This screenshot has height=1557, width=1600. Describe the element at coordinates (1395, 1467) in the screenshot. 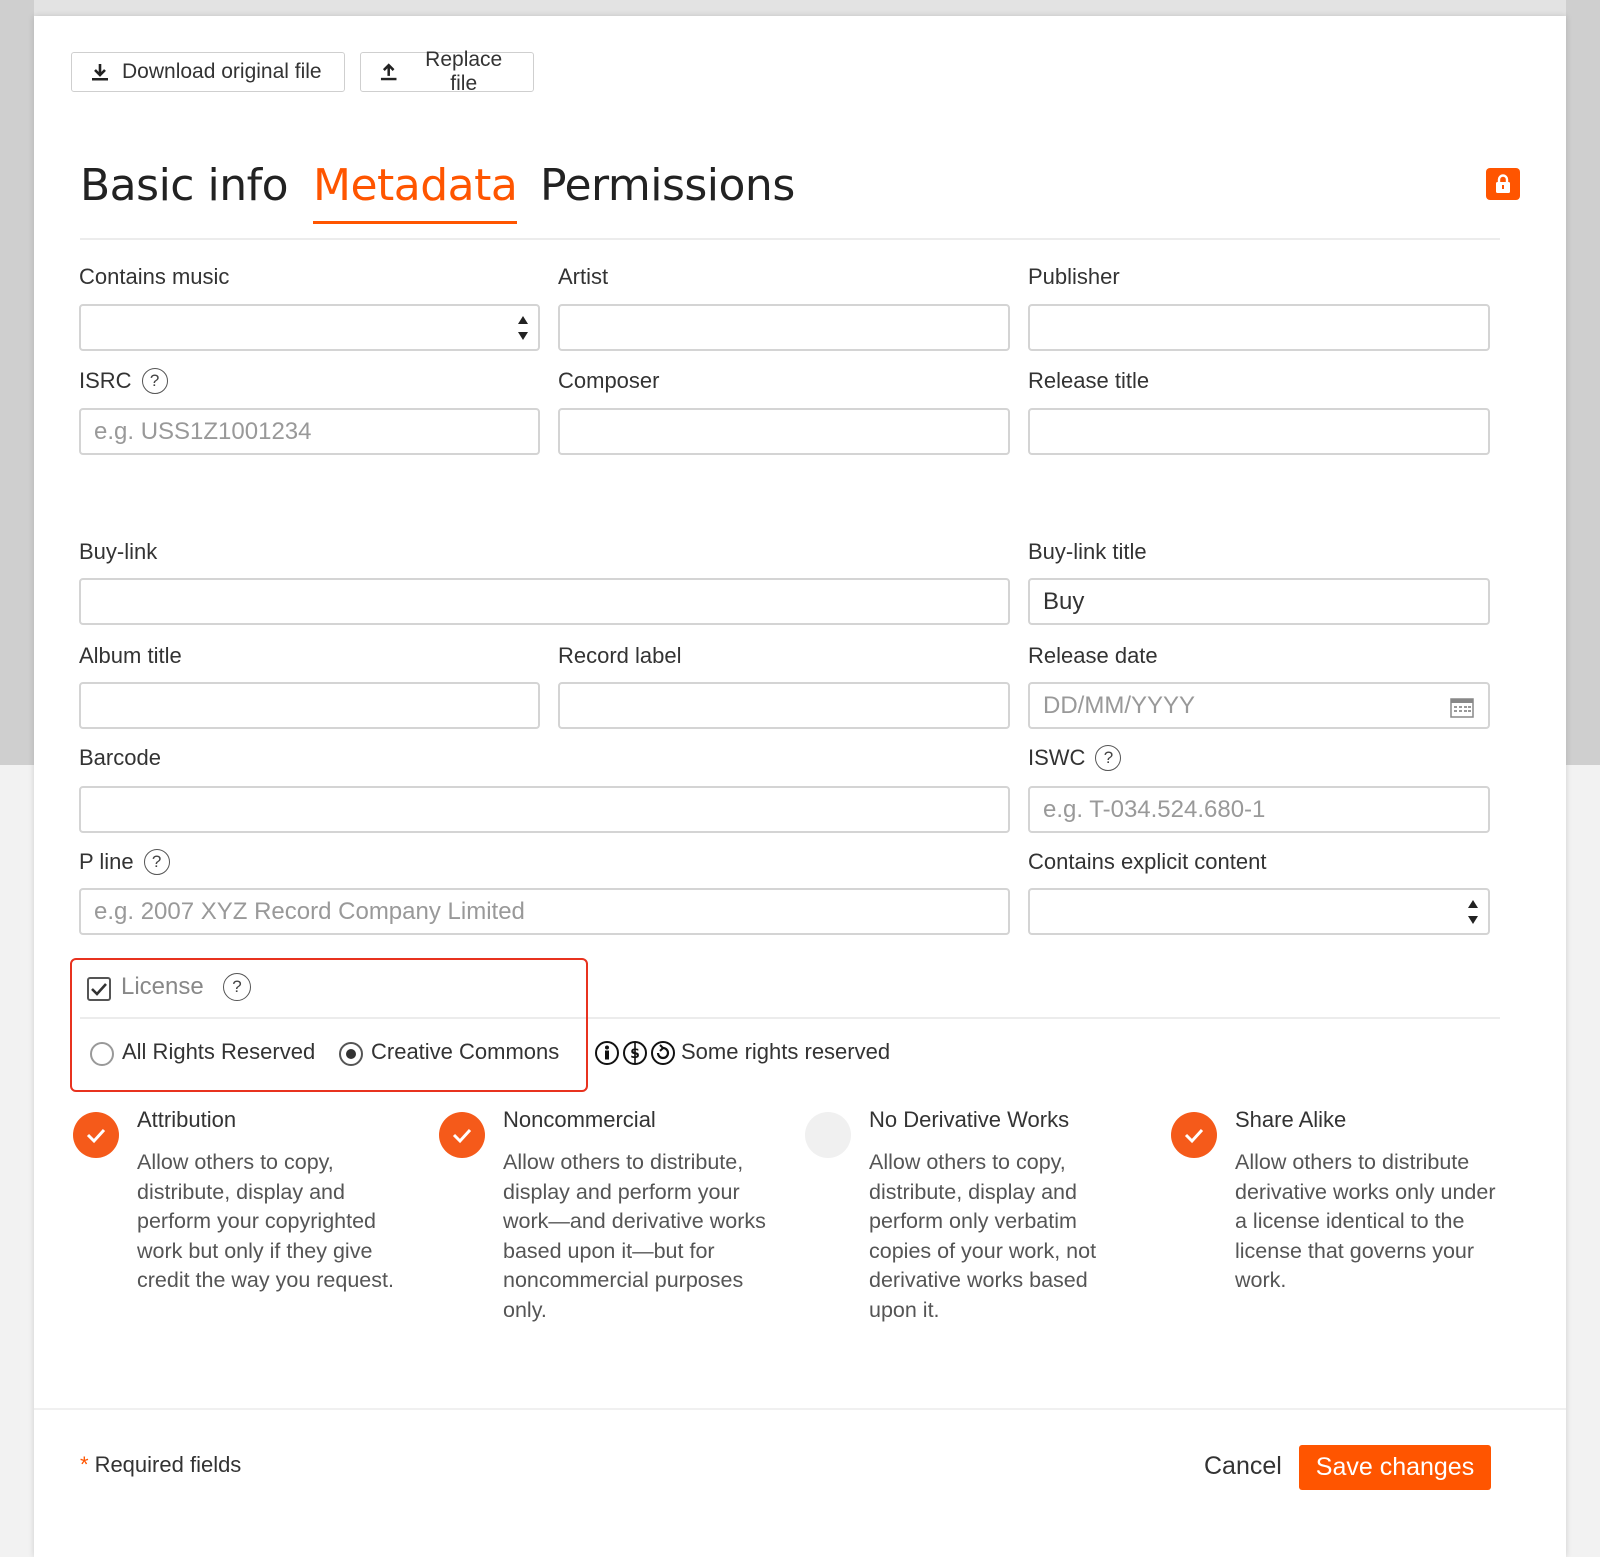

I see `save-changes-button: Save changes` at that location.